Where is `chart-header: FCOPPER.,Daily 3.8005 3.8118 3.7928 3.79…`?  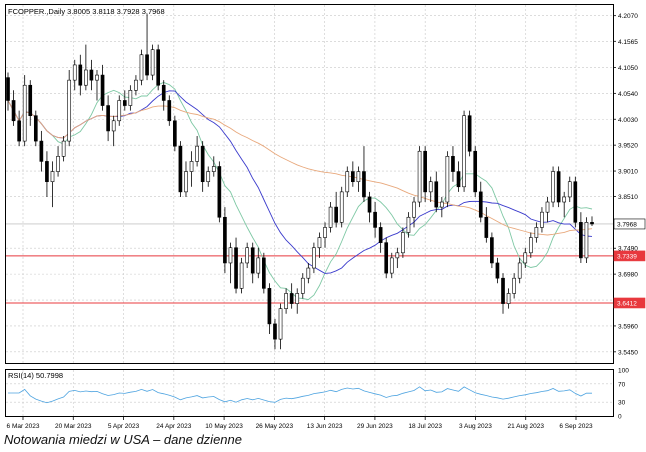 chart-header: FCOPPER.,Daily 3.8005 3.8118 3.7928 3.79… is located at coordinates (86, 11).